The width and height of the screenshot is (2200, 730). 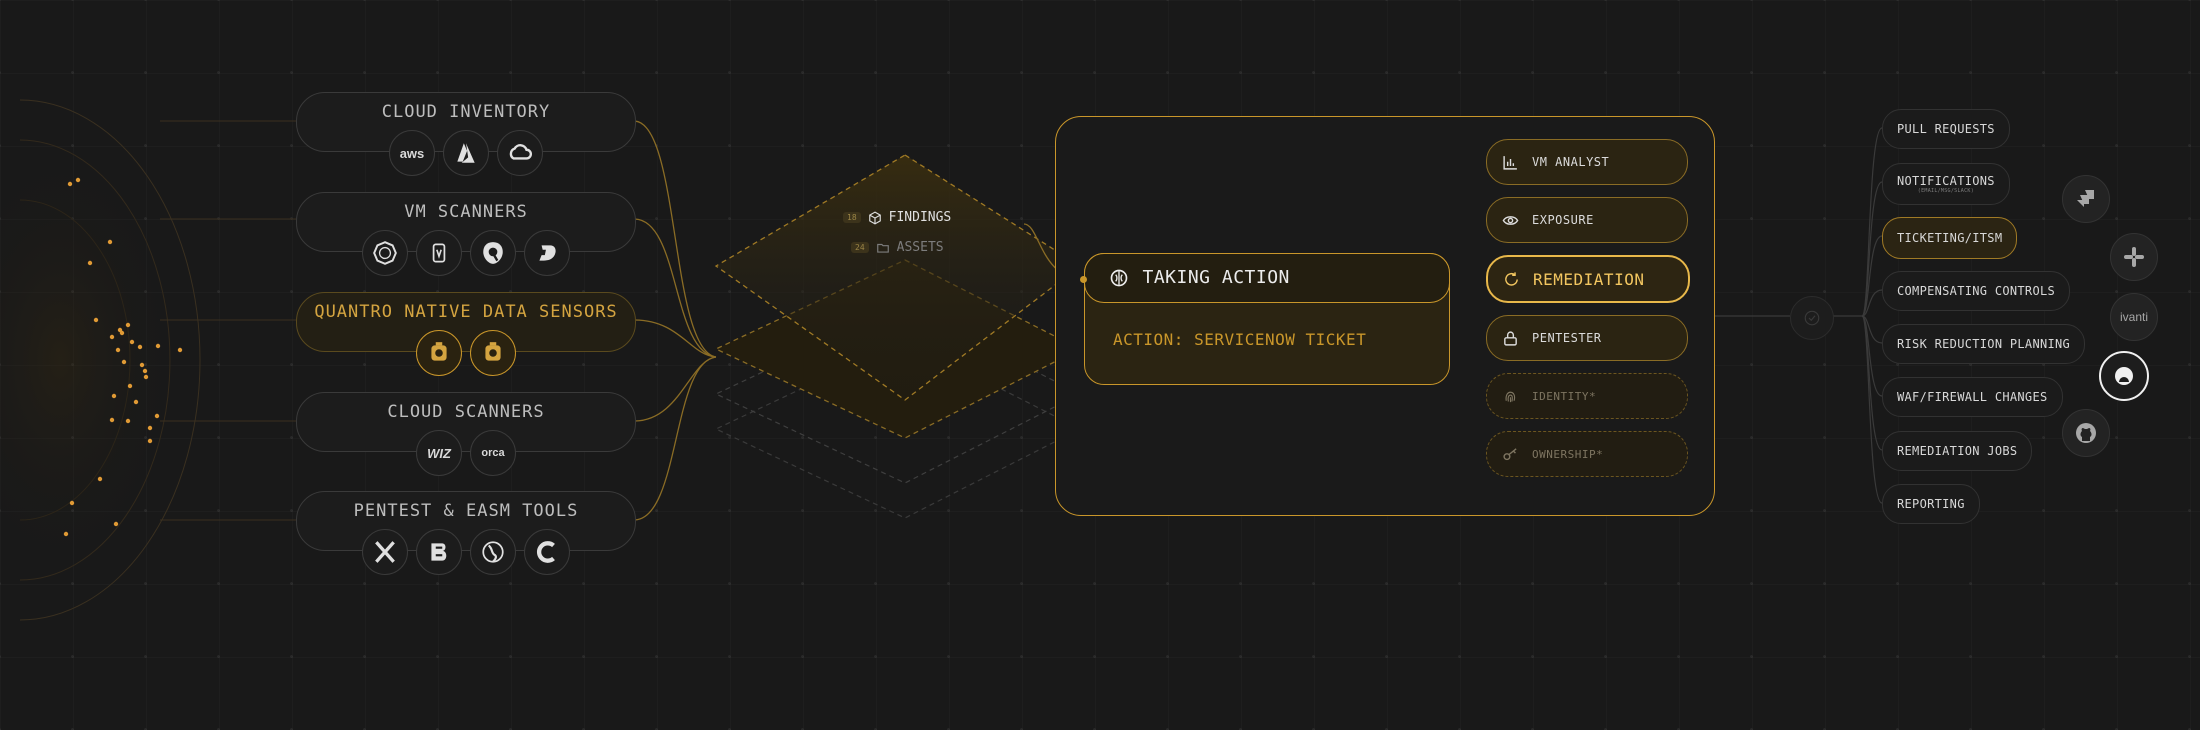 I want to click on rapid7-icon, so click(x=439, y=253).